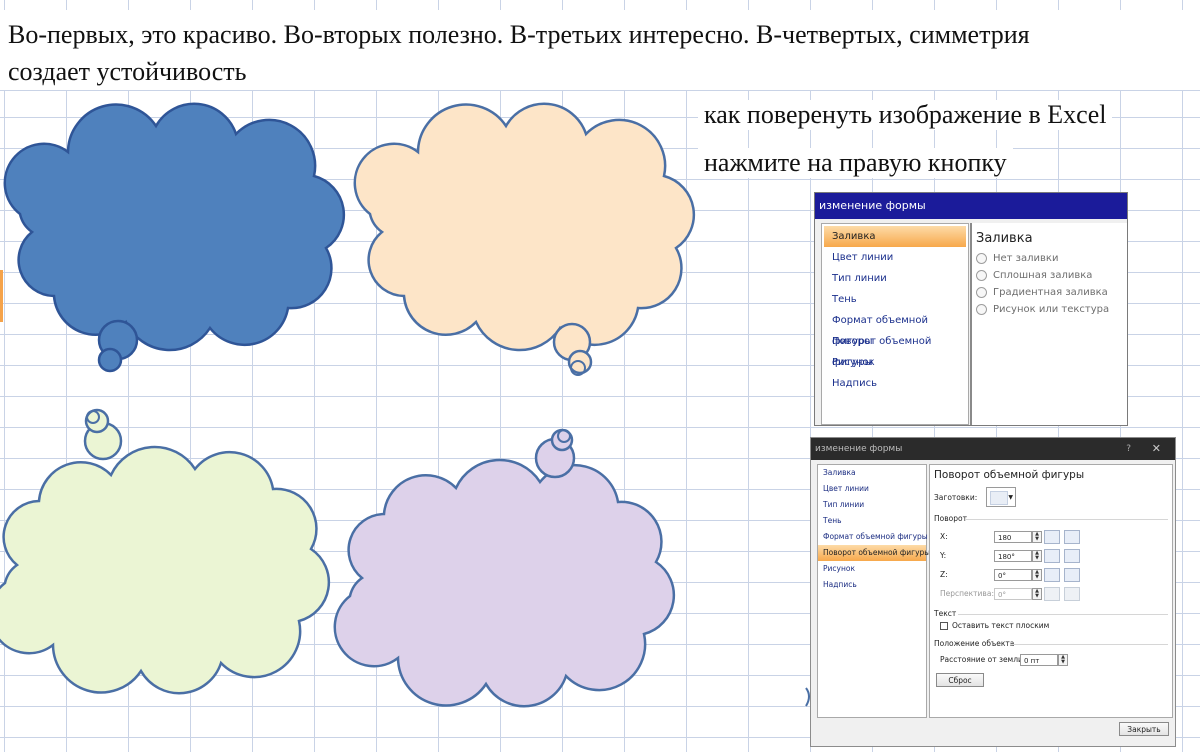 This screenshot has width=1200, height=752. What do you see at coordinates (1037, 575) in the screenshot?
I see `z-spinner: ▲ ▼` at bounding box center [1037, 575].